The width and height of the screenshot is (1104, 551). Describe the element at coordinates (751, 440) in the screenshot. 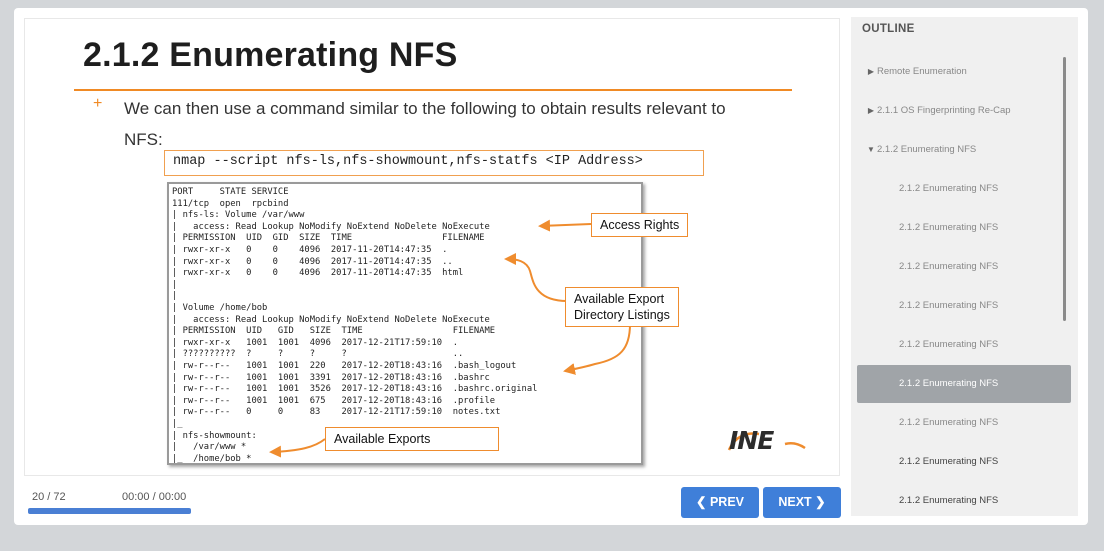

I see `ine-logo: INE` at that location.